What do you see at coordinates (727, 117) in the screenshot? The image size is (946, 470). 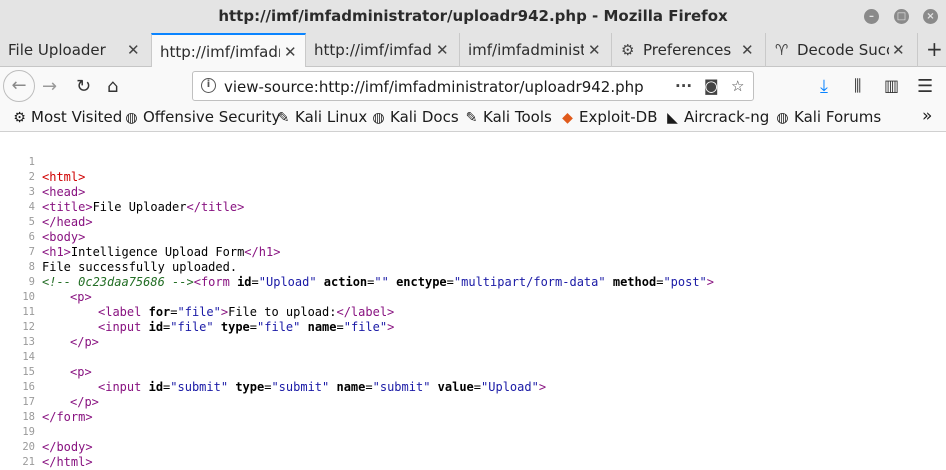 I see `bookmark-label: Aircrack-ng` at bounding box center [727, 117].